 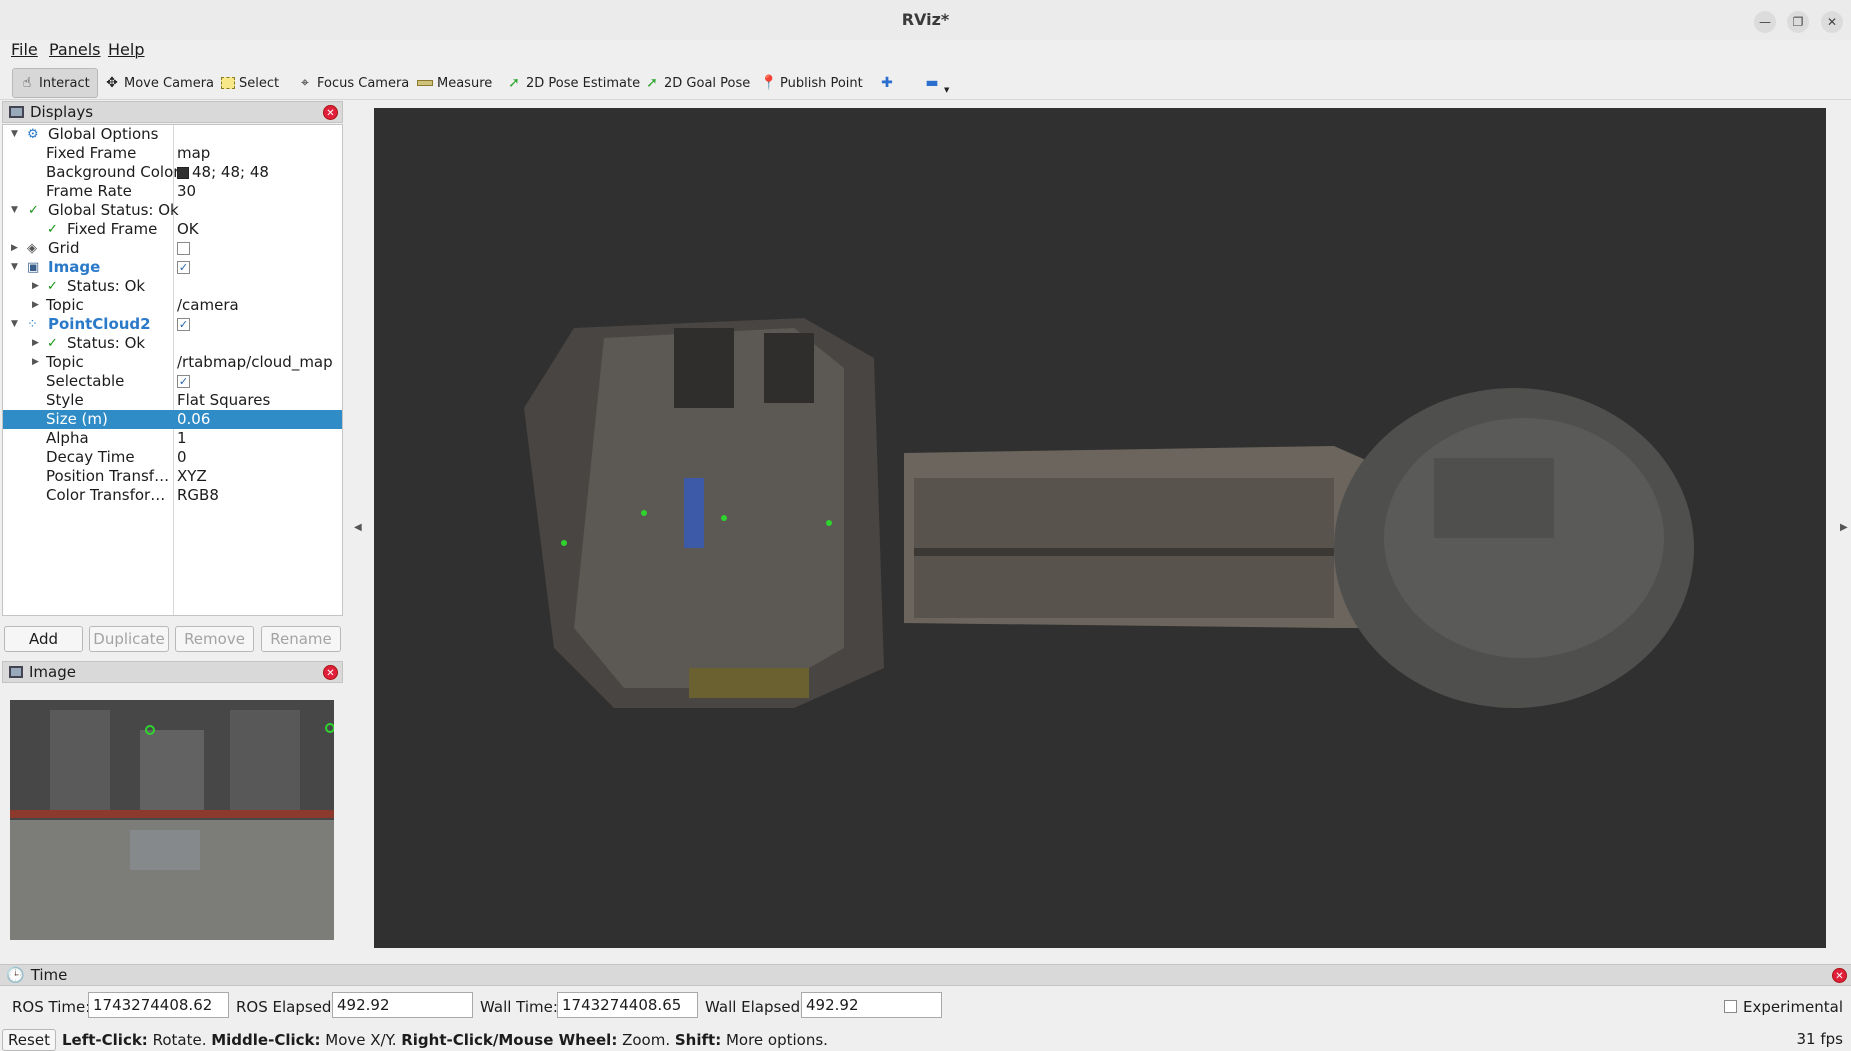 I want to click on tree-row-position-transformer: Position Transf… XYZ, so click(x=172, y=476).